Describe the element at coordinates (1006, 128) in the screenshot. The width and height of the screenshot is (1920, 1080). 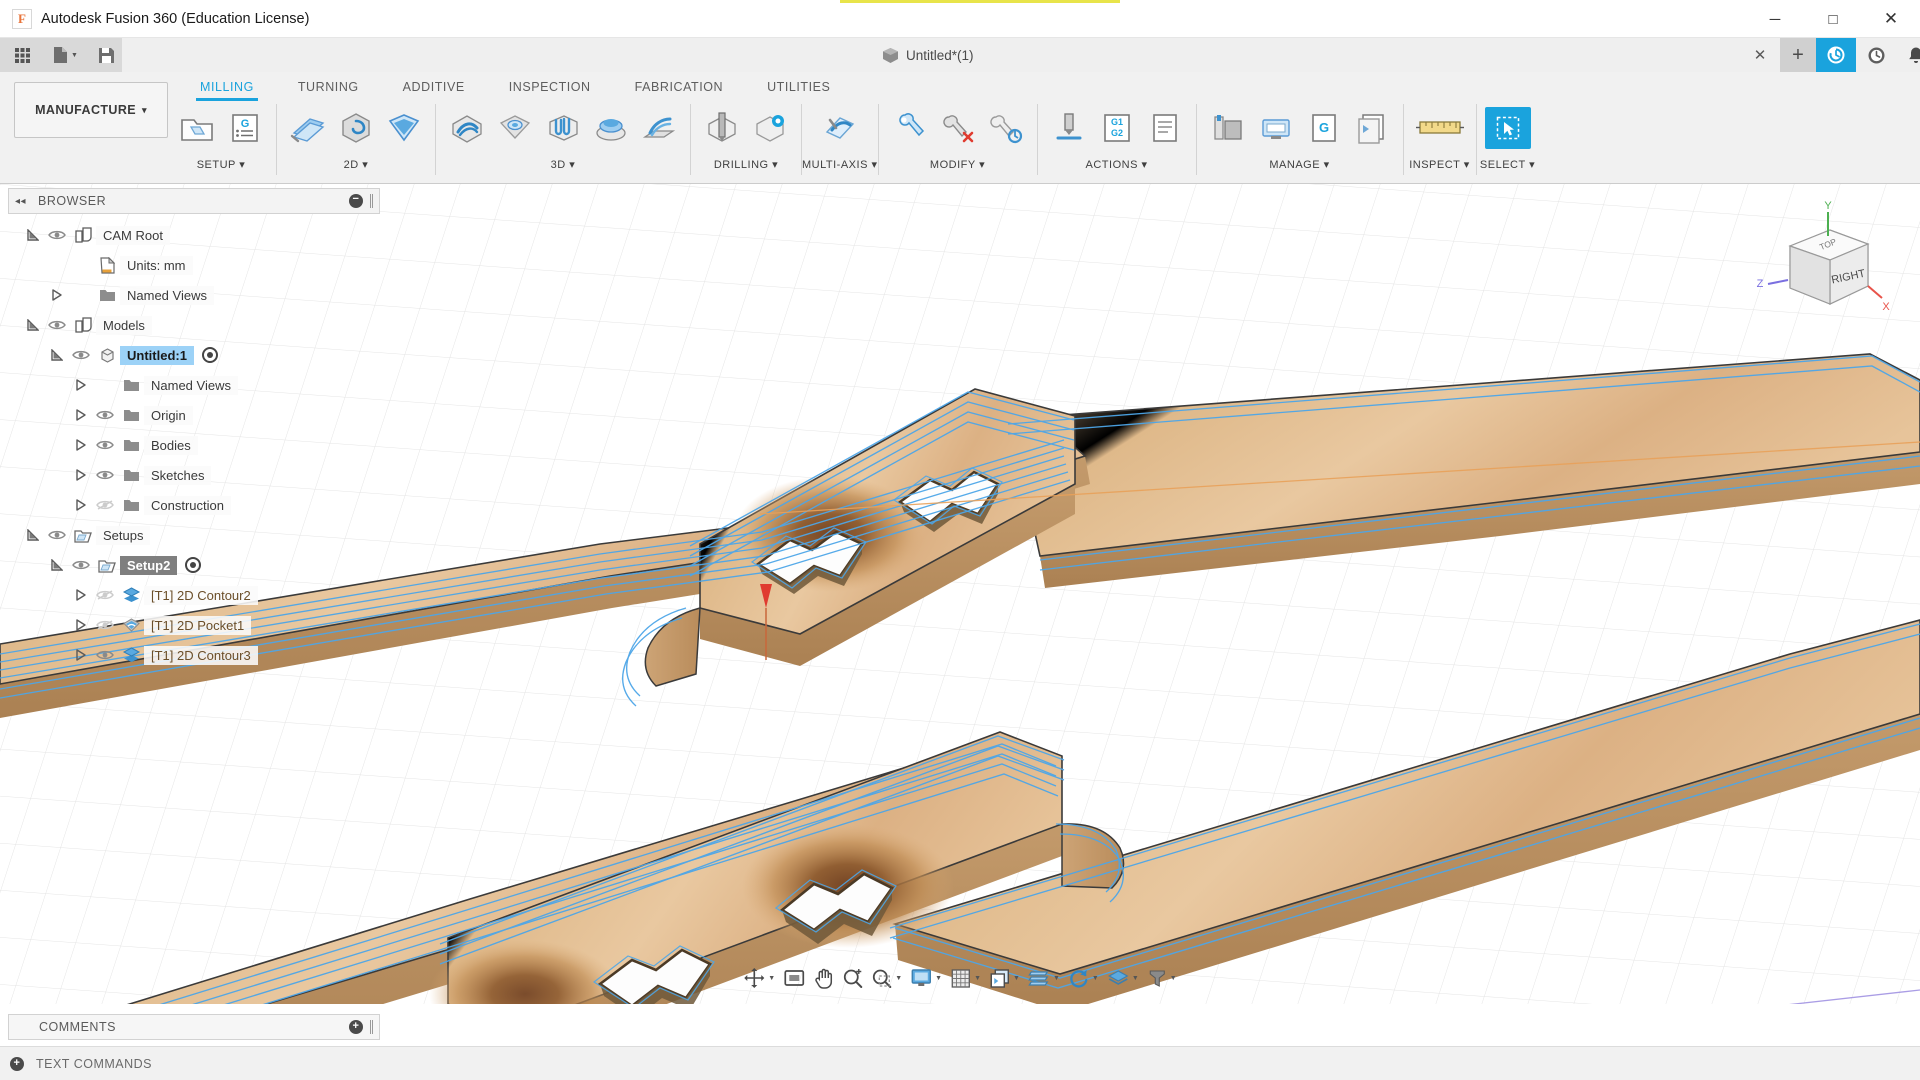
I see `clear-toolpath-icon` at that location.